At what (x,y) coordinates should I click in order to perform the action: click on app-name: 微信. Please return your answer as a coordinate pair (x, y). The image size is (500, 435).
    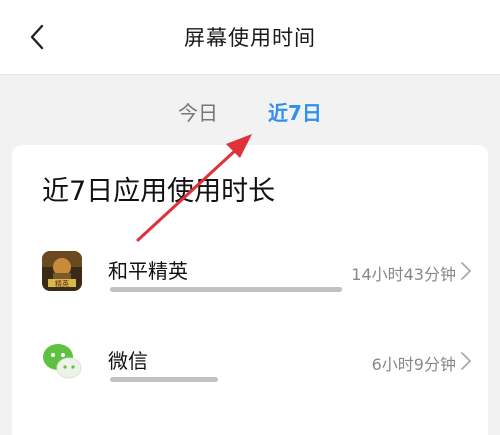
    Looking at the image, I should click on (128, 361).